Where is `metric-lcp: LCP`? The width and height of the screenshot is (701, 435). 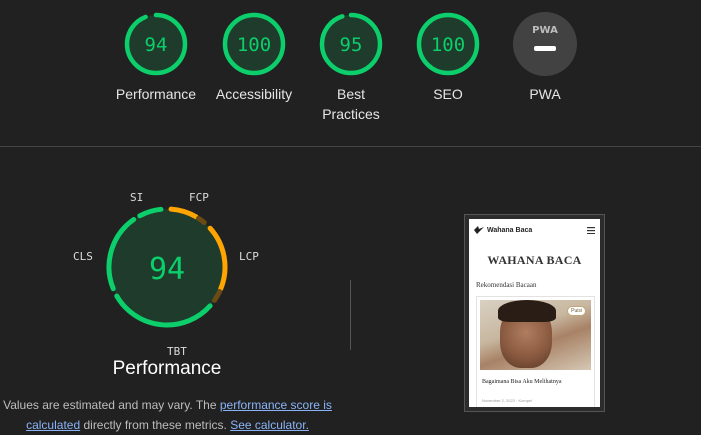
metric-lcp: LCP is located at coordinates (249, 256).